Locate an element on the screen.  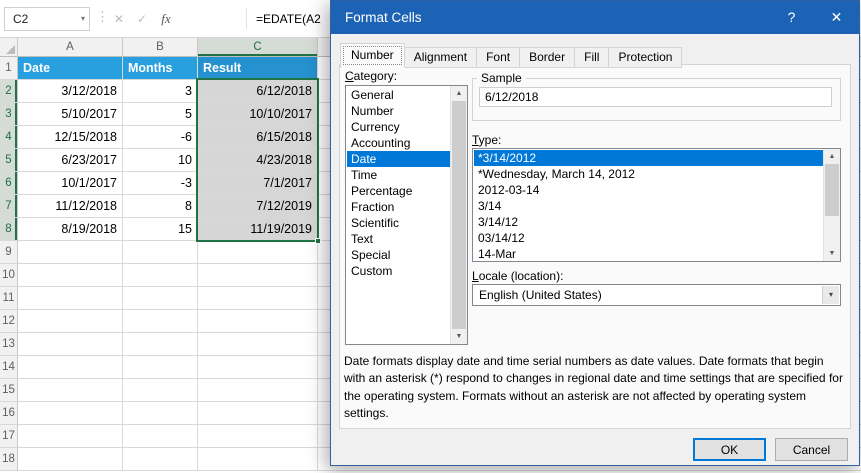
cell-C5: 4/23/2018 is located at coordinates (258, 160).